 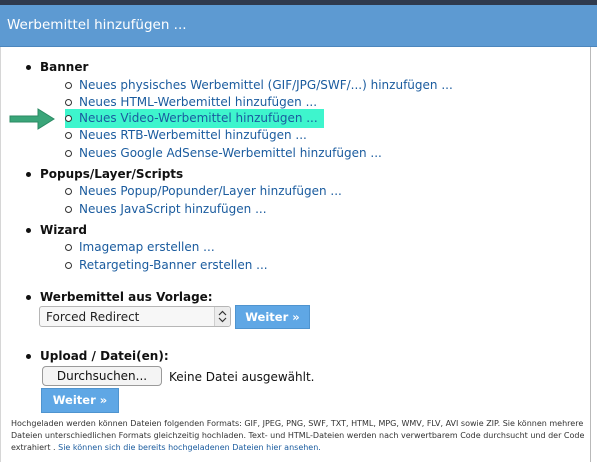 I want to click on template-select: Forced Redirect, so click(x=135, y=316).